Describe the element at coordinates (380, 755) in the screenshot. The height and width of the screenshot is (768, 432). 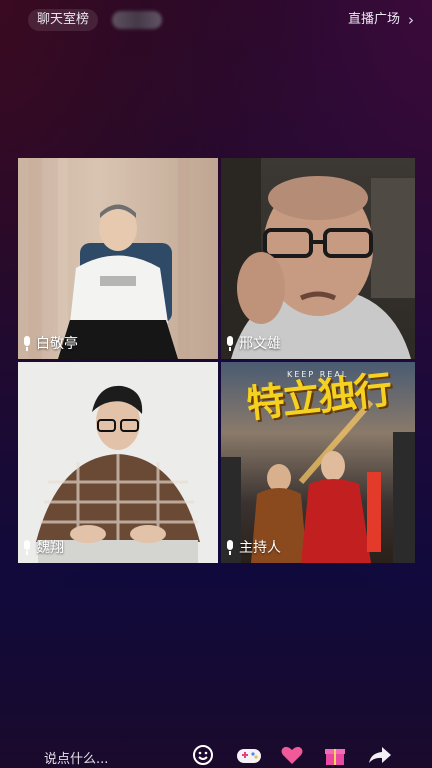
I see `share-icon` at that location.